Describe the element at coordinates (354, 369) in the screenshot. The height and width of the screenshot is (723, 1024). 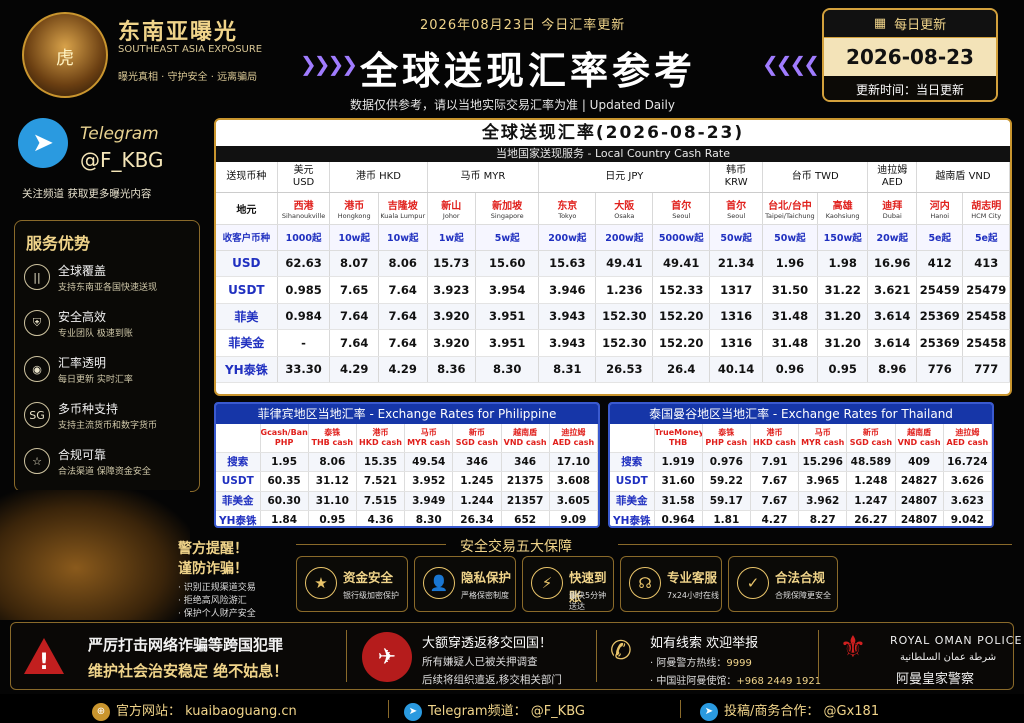
I see `rate-cell: 4.29` at that location.